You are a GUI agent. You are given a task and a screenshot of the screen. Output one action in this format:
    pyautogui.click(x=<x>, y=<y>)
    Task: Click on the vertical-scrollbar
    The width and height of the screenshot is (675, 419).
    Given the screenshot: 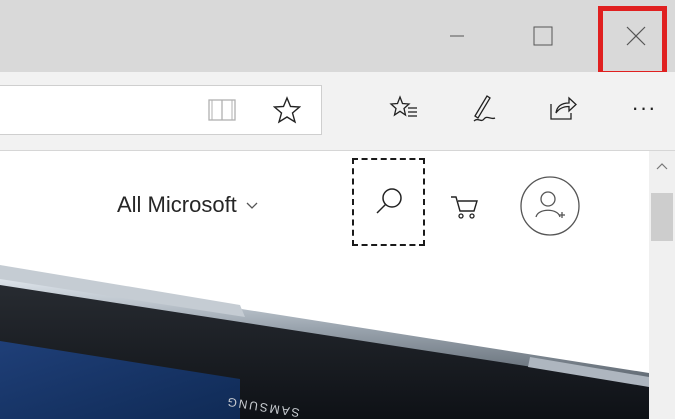 What is the action you would take?
    pyautogui.click(x=662, y=285)
    